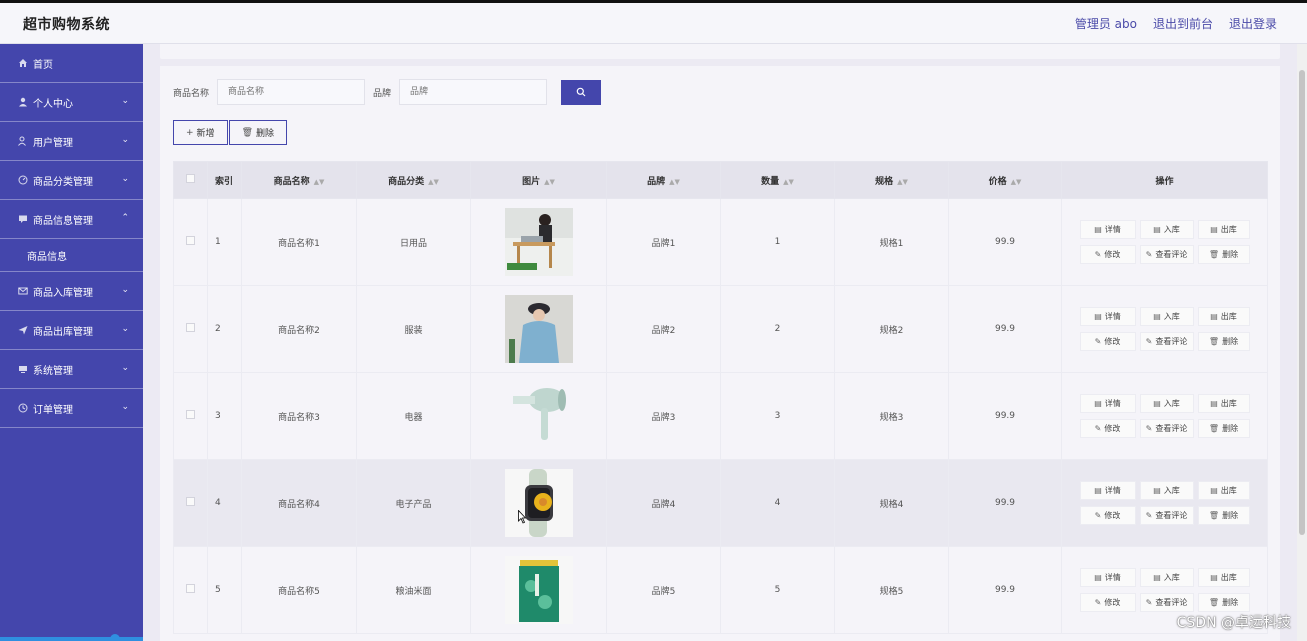  I want to click on column-header-price: 价格 ▲▼, so click(1005, 180).